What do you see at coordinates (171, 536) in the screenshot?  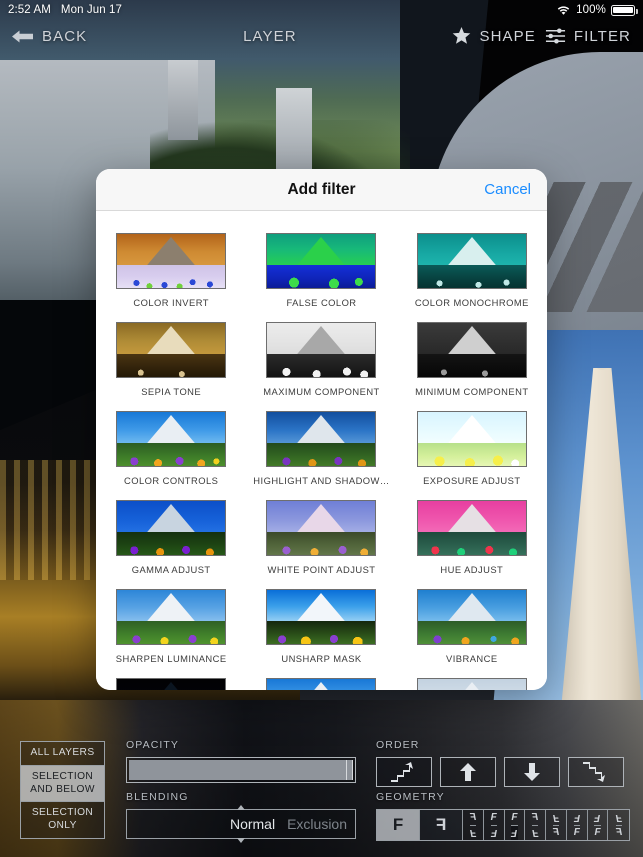 I see `filter-item: GAMMA ADJUST` at bounding box center [171, 536].